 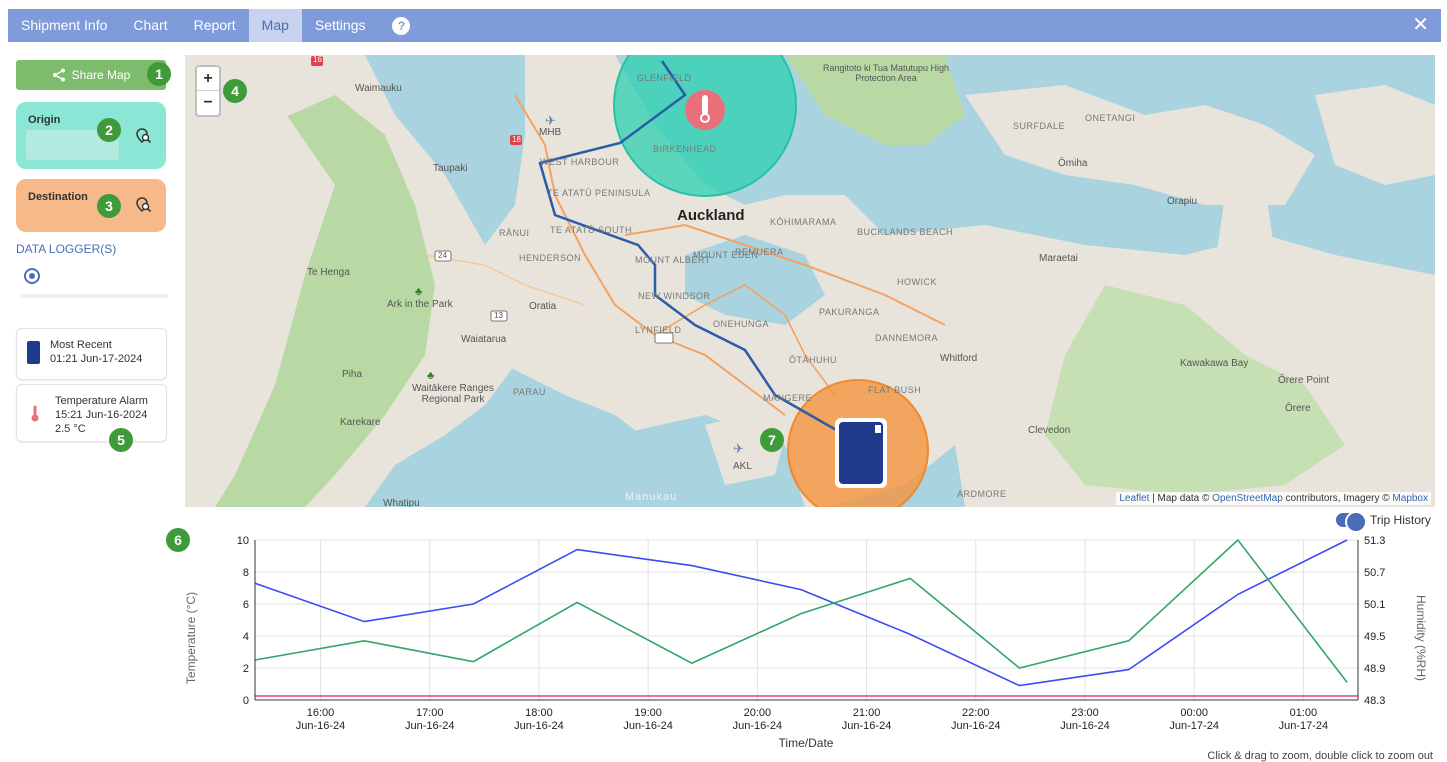 What do you see at coordinates (32, 276) in the screenshot?
I see `data-logger-radio` at bounding box center [32, 276].